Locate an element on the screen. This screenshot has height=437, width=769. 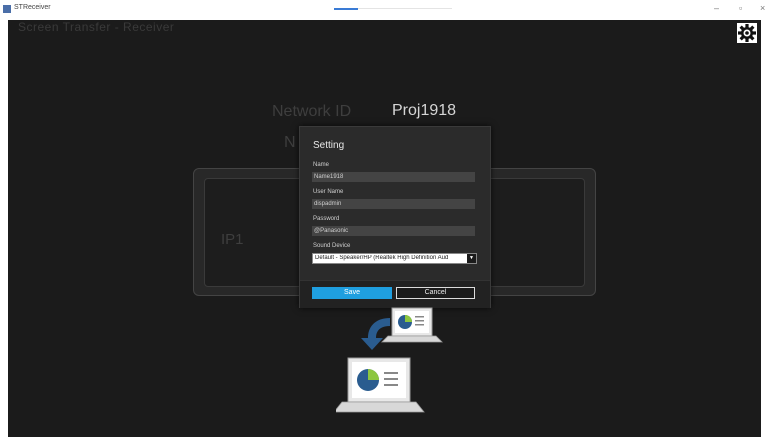
user-name-field-label: User Name is located at coordinates (328, 192).